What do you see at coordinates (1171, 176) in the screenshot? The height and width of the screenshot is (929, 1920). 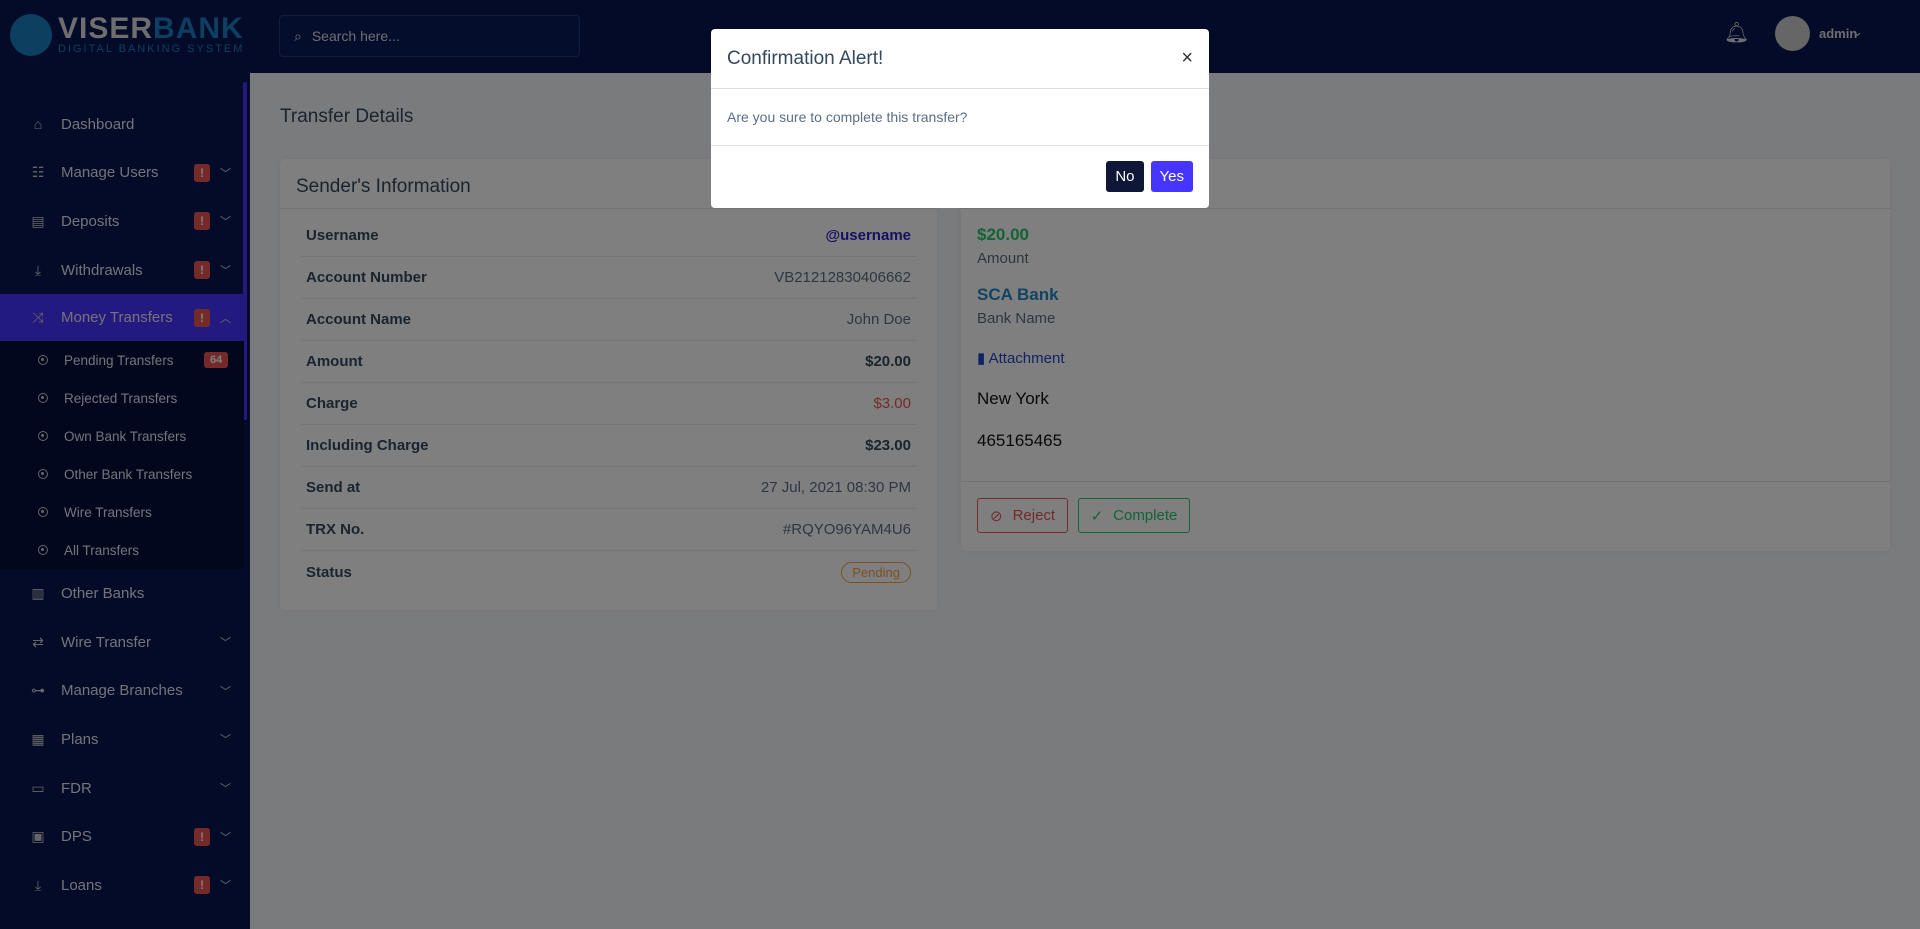 I see `yes-button: Yes` at bounding box center [1171, 176].